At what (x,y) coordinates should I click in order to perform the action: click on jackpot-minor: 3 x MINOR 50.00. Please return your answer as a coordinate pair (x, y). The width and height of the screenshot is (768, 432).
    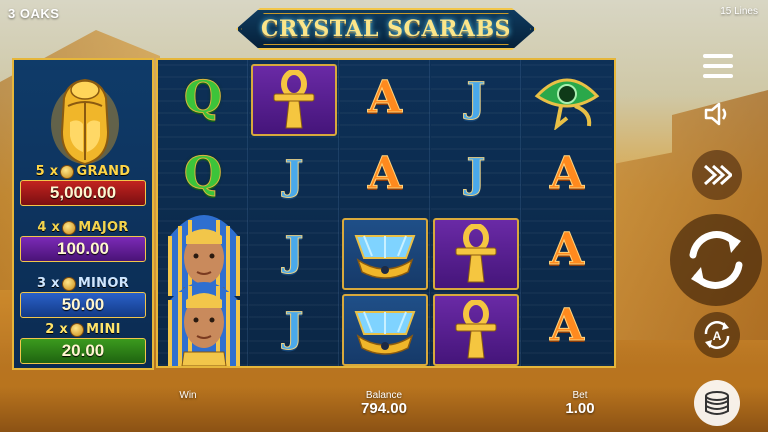
    Looking at the image, I should click on (83, 297).